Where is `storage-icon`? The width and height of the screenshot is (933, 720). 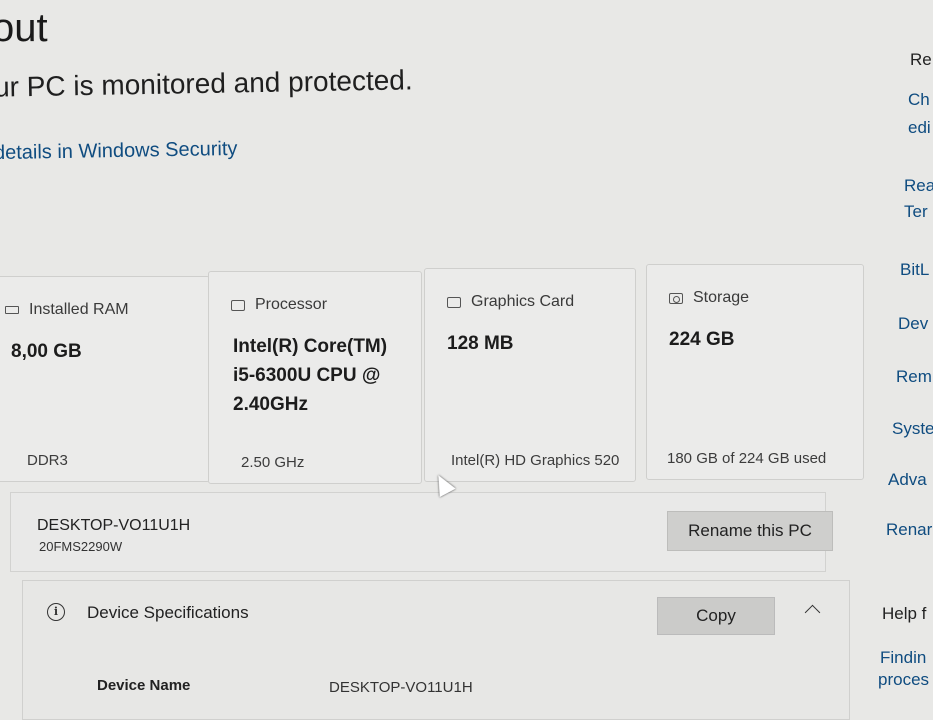
storage-icon is located at coordinates (676, 298).